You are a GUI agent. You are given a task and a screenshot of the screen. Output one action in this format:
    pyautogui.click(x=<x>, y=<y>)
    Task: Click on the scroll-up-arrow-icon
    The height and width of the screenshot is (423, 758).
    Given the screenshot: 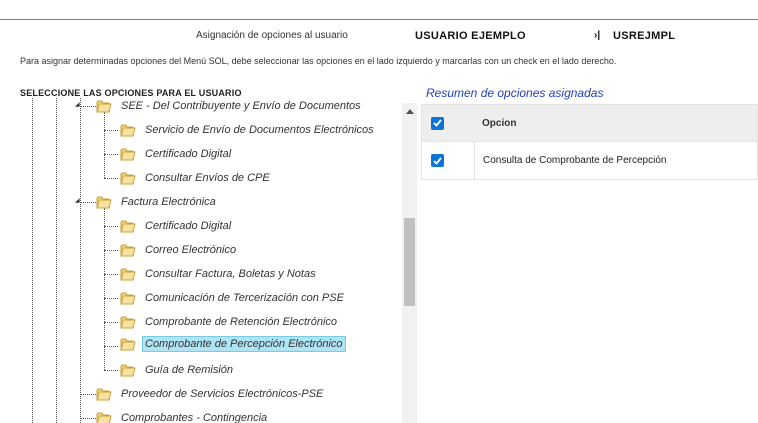 What is the action you would take?
    pyautogui.click(x=409, y=111)
    